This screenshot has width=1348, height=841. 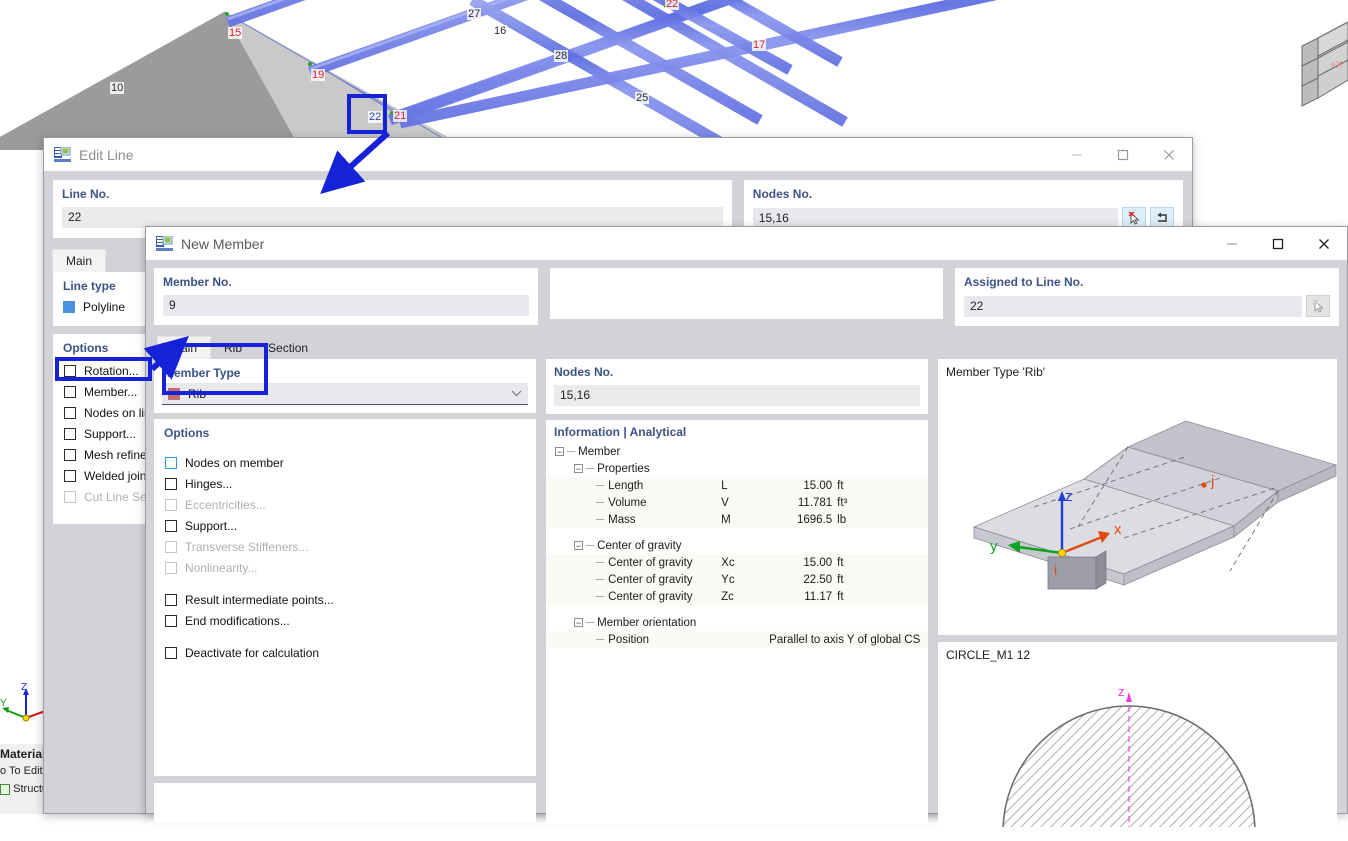 What do you see at coordinates (24, 769) in the screenshot?
I see `left-dock-menu: o To Edit` at bounding box center [24, 769].